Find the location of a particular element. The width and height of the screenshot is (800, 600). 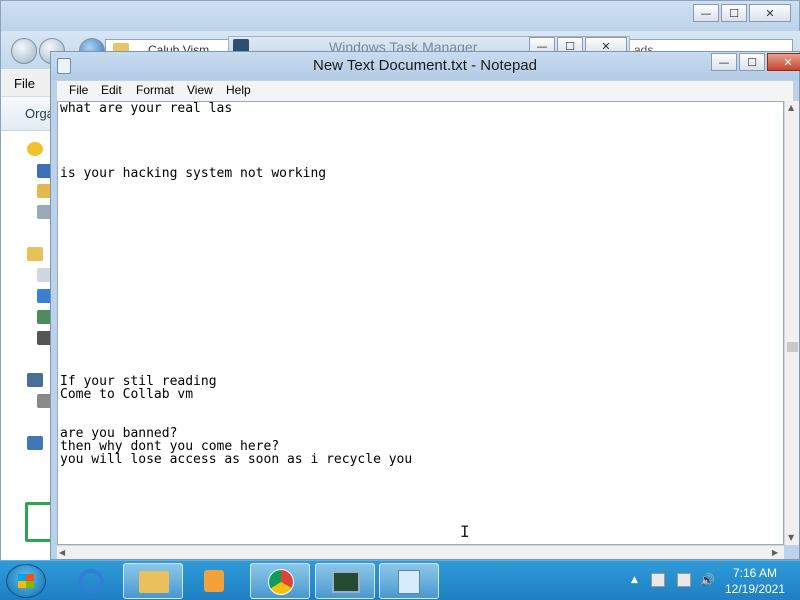

explorer-minimize-button: — is located at coordinates (706, 13).